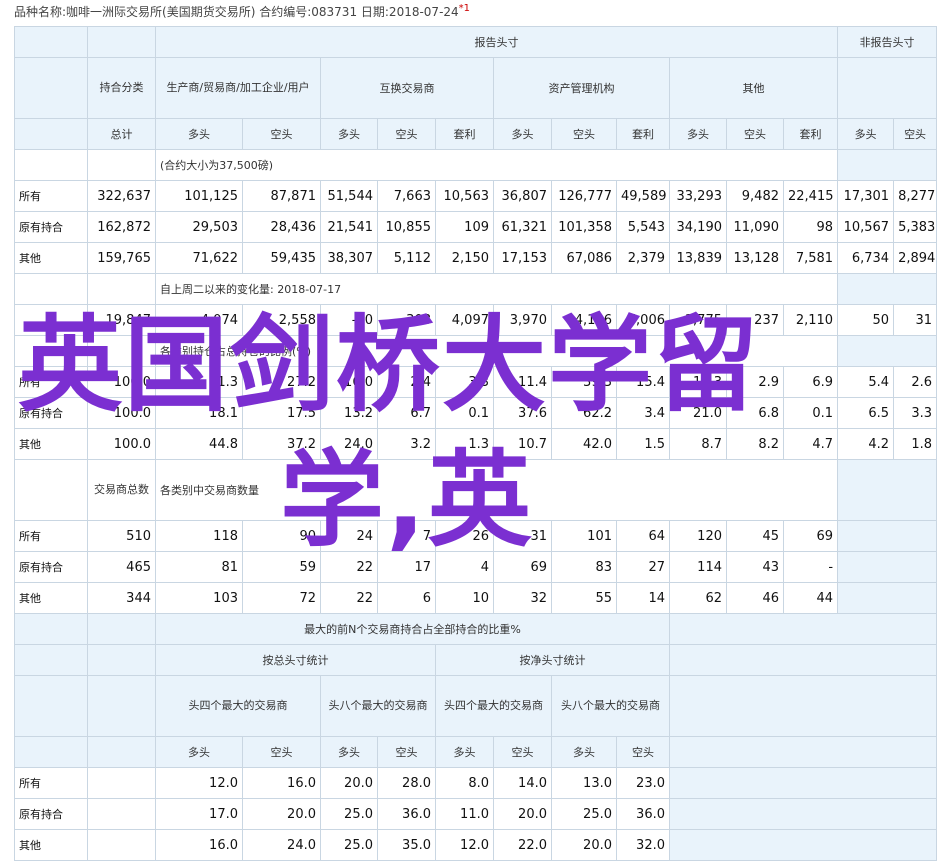  I want to click on table-row: 所有 510 118 90 24 7 26 31 101 64 120 45 69, so click(476, 536).